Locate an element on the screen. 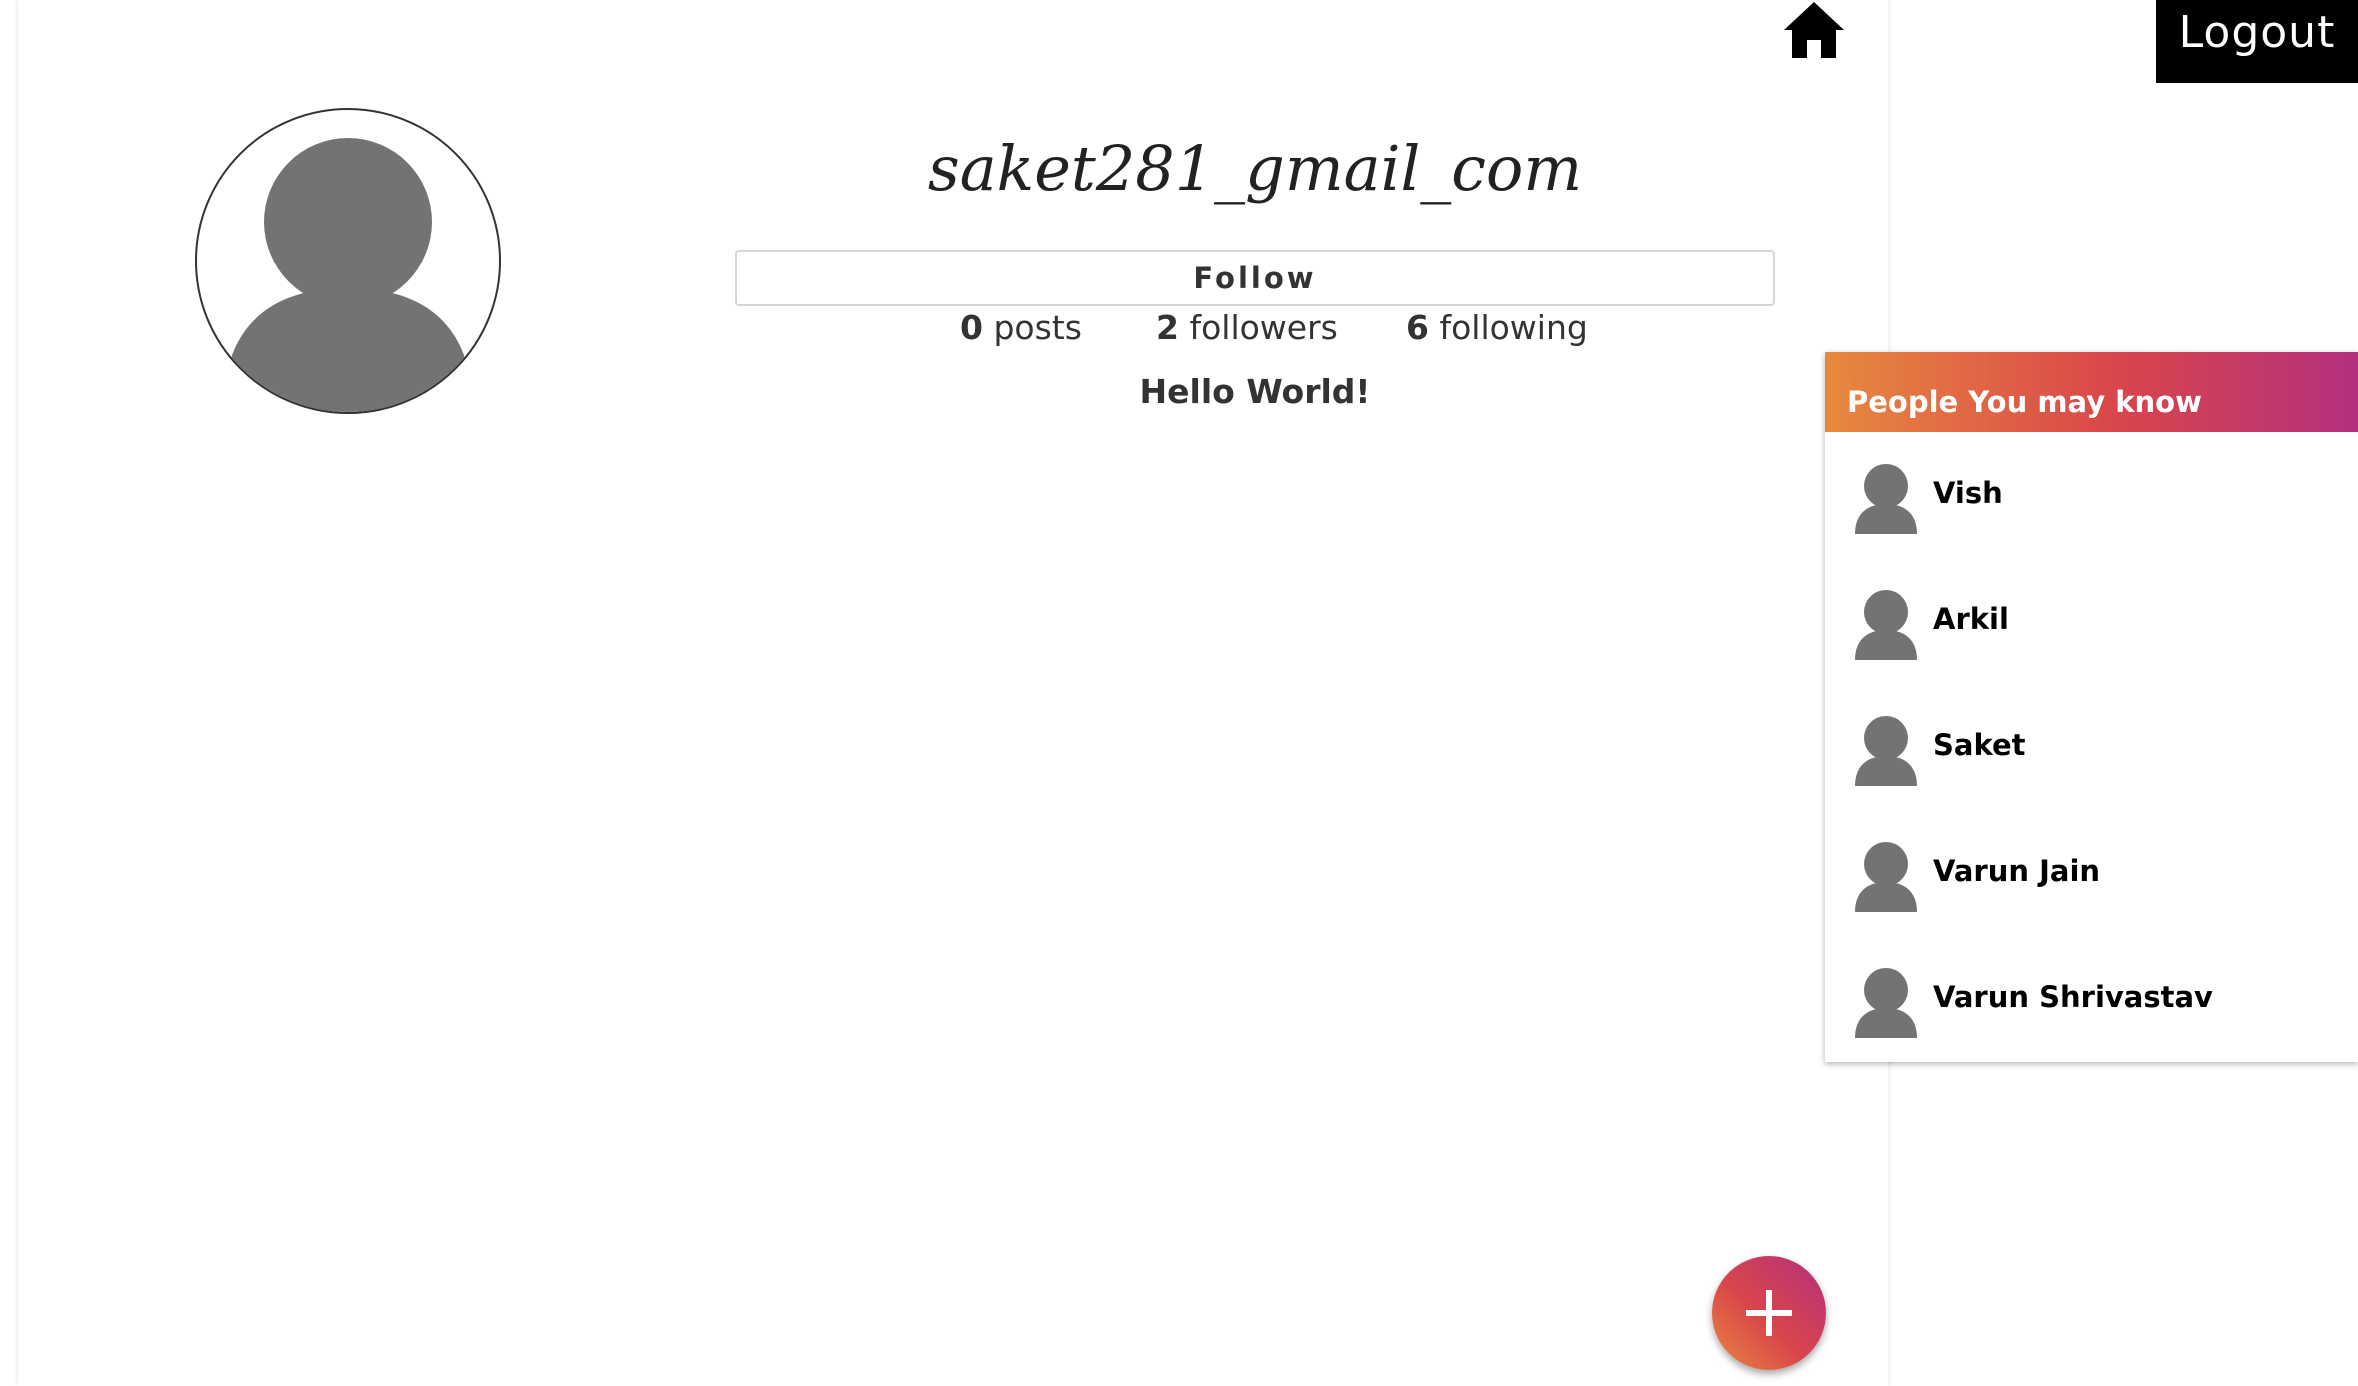 The height and width of the screenshot is (1386, 2358). posts-stat: 0 posts is located at coordinates (1021, 328).